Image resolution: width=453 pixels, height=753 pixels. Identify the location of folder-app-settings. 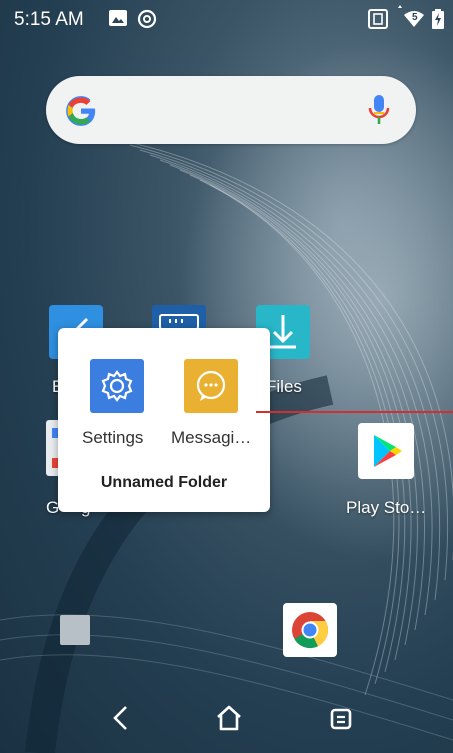
(117, 388).